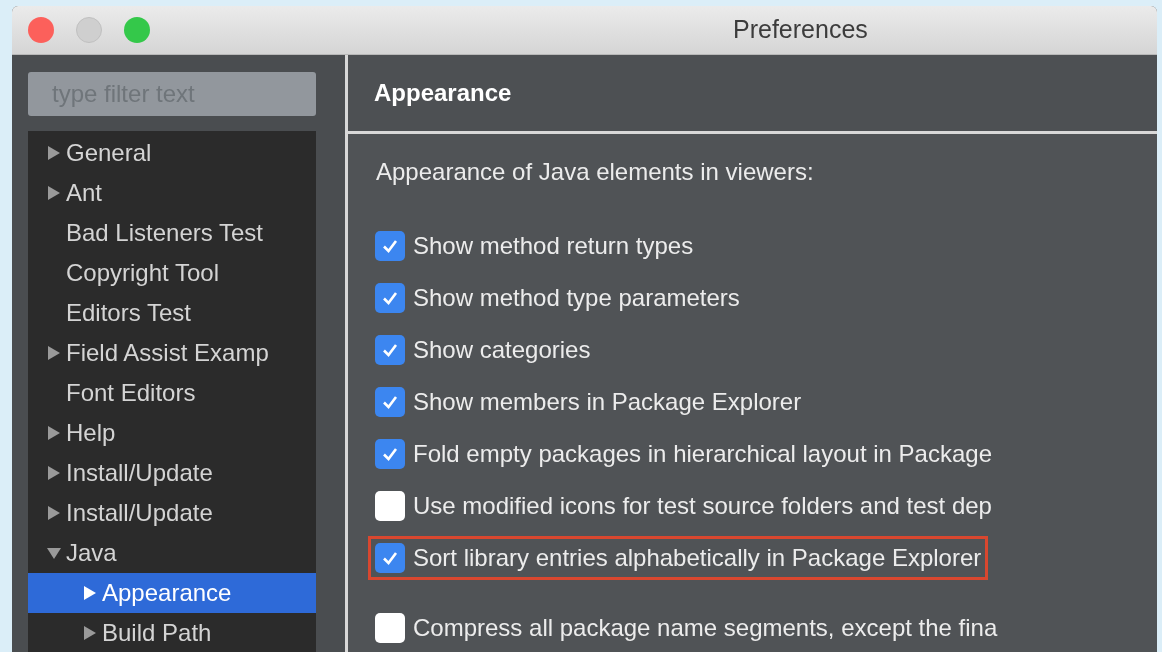 The image size is (1162, 652). What do you see at coordinates (172, 553) in the screenshot?
I see `tree-item: Java` at bounding box center [172, 553].